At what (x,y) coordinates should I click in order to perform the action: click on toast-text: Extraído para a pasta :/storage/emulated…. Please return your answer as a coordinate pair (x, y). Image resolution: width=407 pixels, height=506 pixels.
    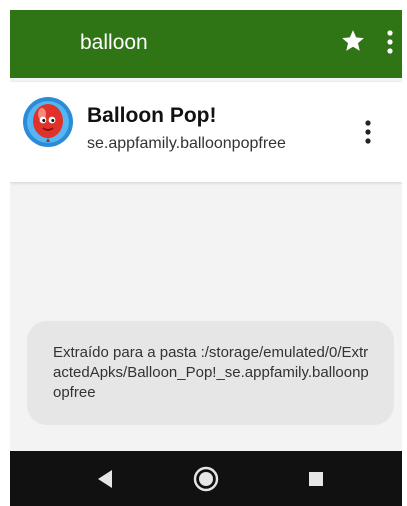
    Looking at the image, I should click on (211, 372).